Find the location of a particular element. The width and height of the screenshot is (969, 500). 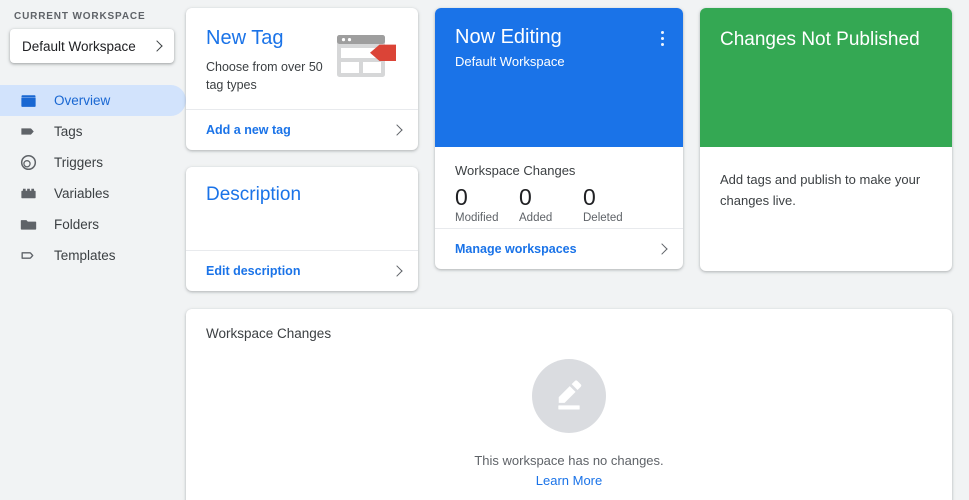

workspace-changes-summary-title: Workspace Changes is located at coordinates (515, 170).